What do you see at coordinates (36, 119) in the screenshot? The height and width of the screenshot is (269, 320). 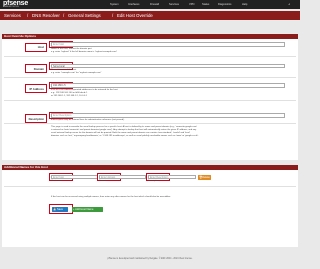 I see `description-label: Description` at bounding box center [36, 119].